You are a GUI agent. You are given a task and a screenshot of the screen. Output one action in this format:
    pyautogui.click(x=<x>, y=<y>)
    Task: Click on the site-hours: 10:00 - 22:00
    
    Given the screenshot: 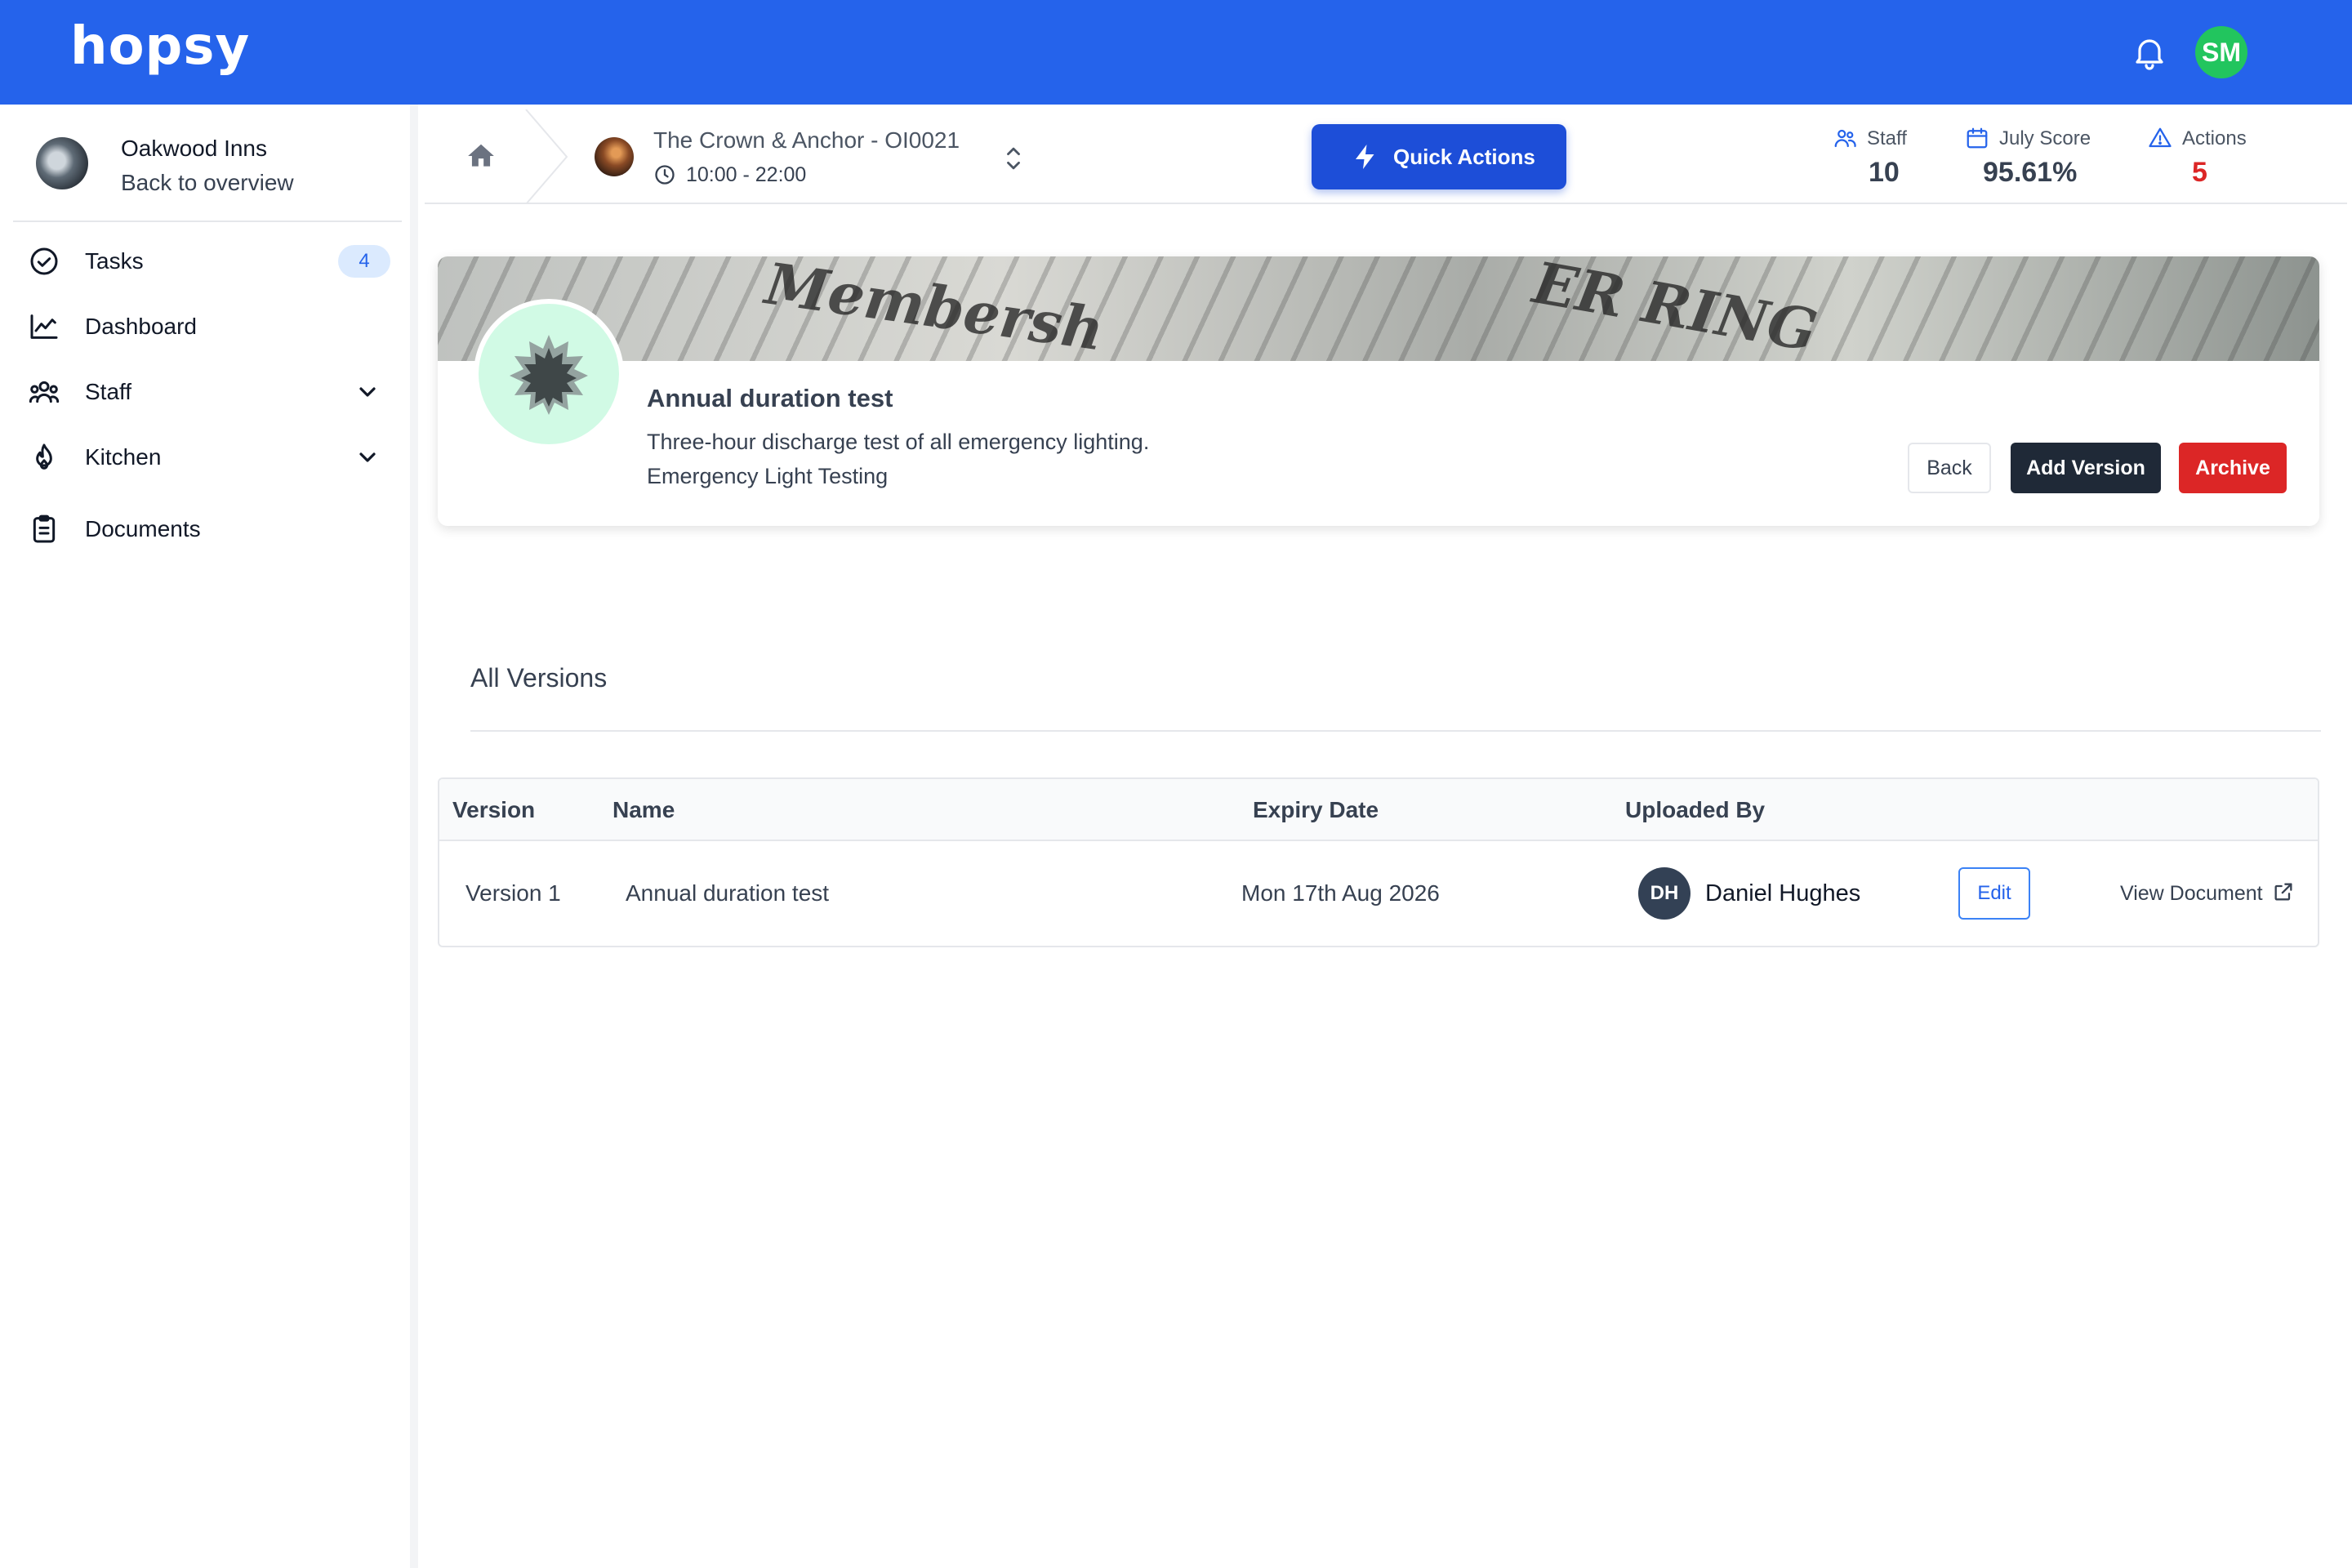 What is the action you would take?
    pyautogui.click(x=746, y=174)
    